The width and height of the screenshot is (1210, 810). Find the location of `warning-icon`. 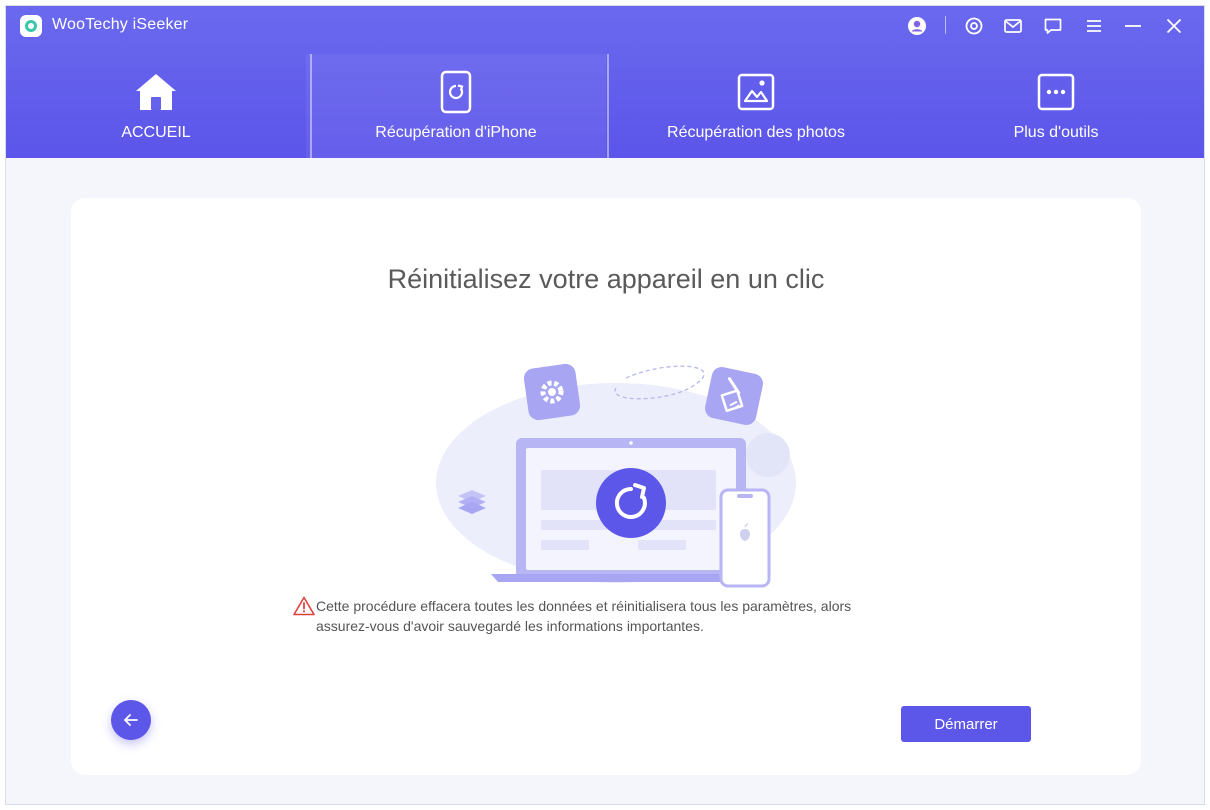

warning-icon is located at coordinates (304, 606).